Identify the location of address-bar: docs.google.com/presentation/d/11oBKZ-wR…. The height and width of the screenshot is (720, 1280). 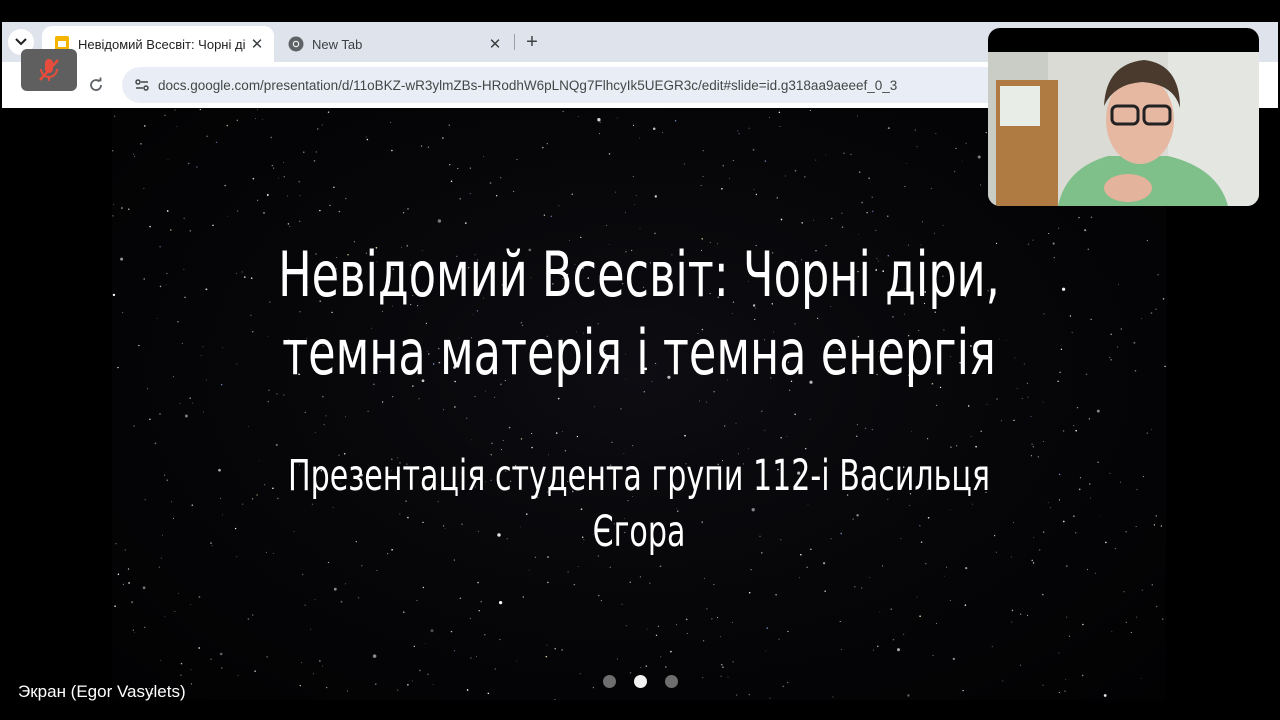
(572, 85).